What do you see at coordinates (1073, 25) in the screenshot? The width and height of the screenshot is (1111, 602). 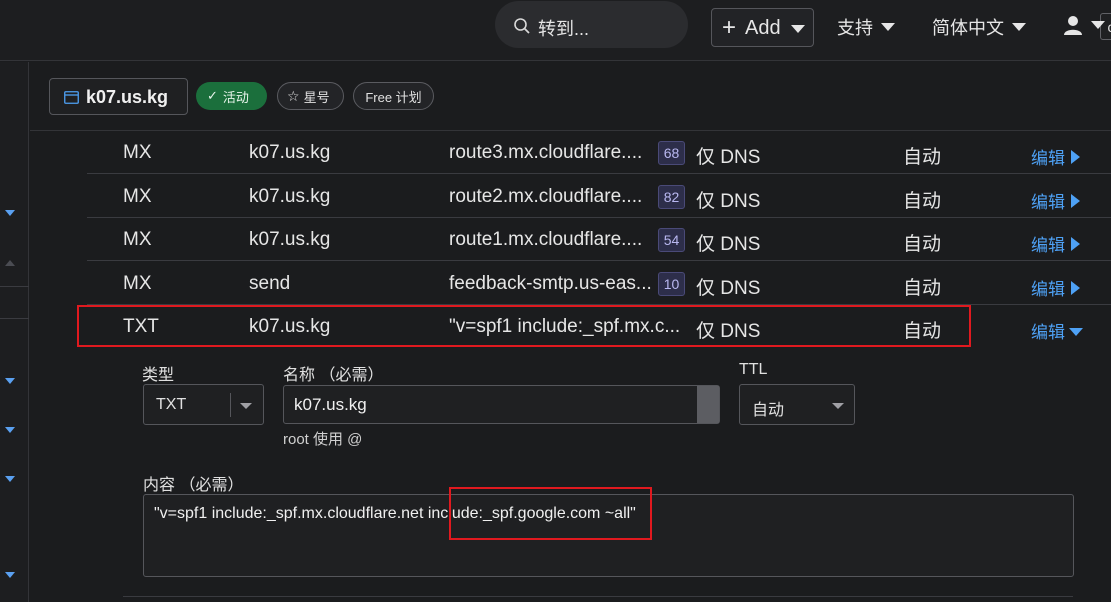 I see `user-icon` at bounding box center [1073, 25].